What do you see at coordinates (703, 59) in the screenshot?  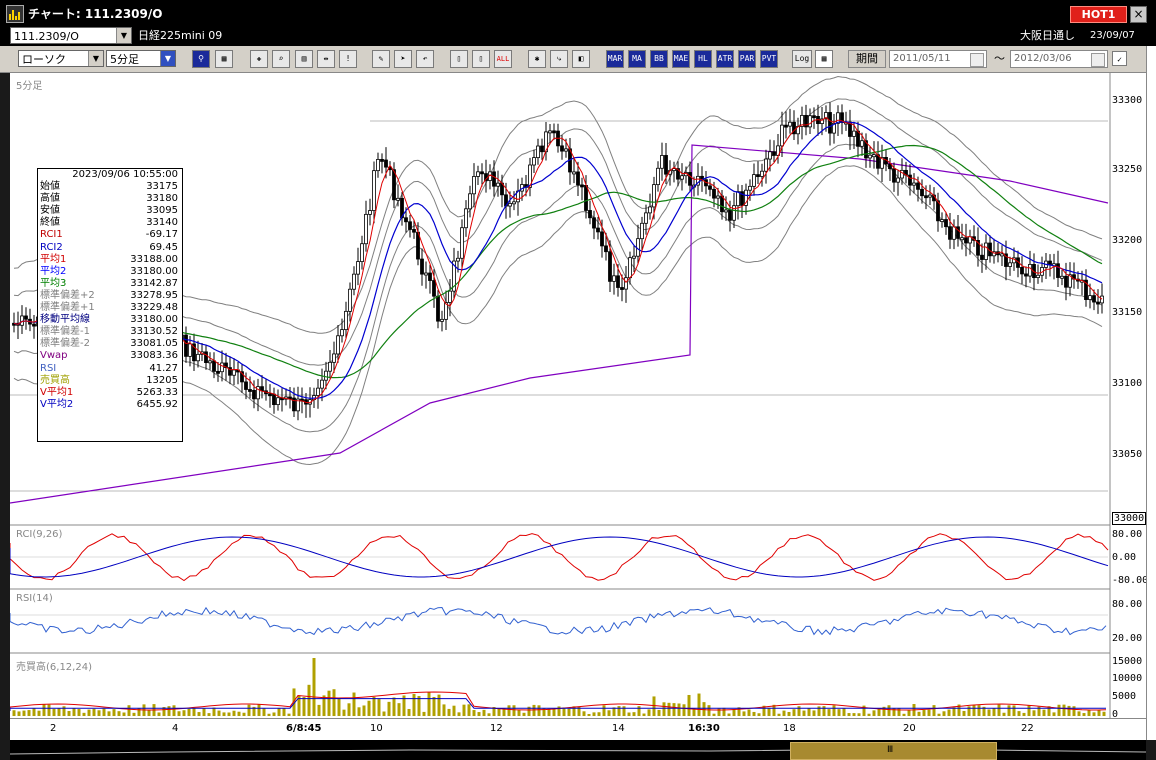 I see `indicator-hl-button: HL` at bounding box center [703, 59].